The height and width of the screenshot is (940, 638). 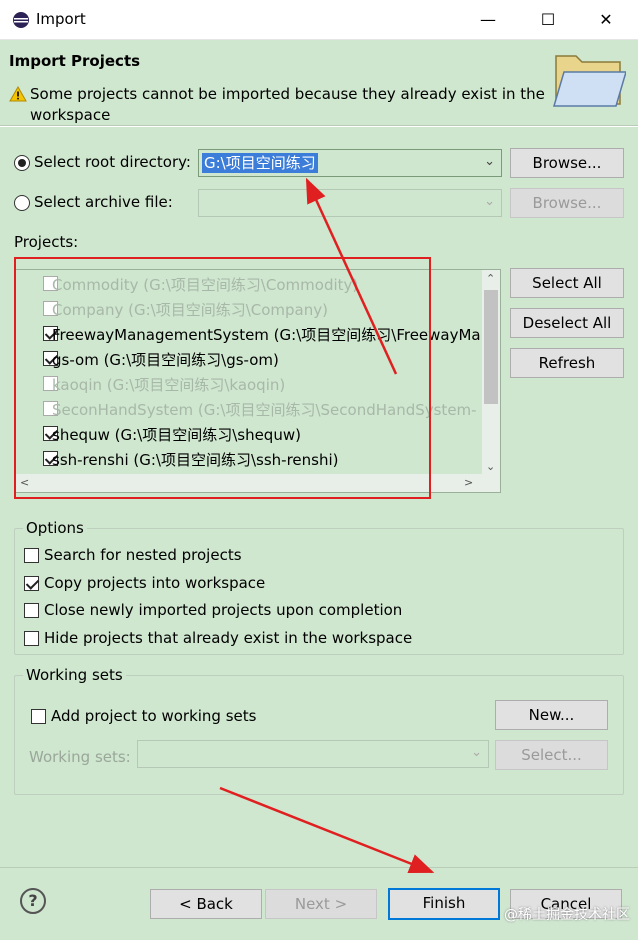 What do you see at coordinates (350, 203) in the screenshot?
I see `archive-file-combo: ⌄` at bounding box center [350, 203].